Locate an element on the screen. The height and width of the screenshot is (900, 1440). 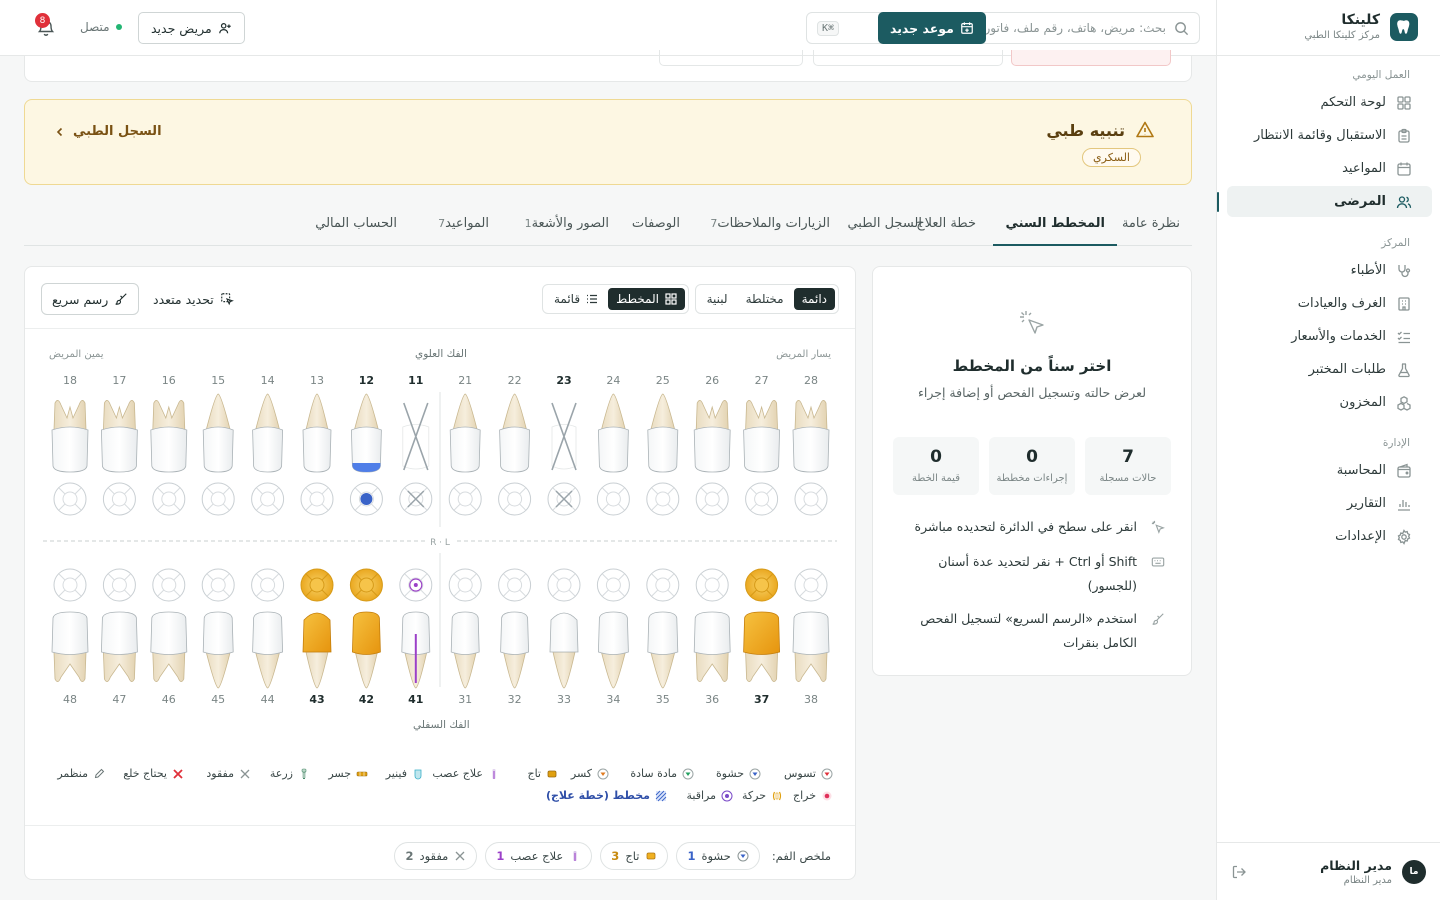
tooth-number-41: 41 is located at coordinates (416, 699).